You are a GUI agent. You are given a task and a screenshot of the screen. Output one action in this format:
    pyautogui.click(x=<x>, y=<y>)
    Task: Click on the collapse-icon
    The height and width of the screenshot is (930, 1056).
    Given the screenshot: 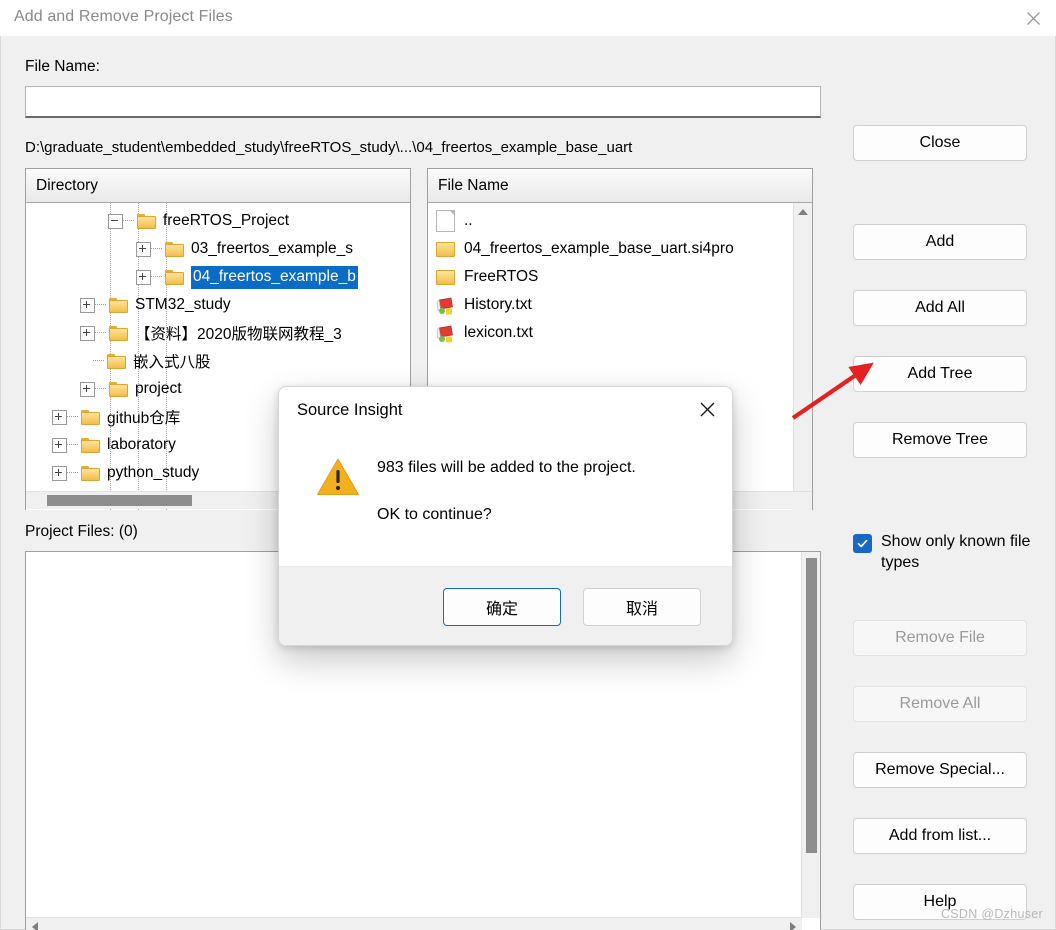 What is the action you would take?
    pyautogui.click(x=115, y=221)
    